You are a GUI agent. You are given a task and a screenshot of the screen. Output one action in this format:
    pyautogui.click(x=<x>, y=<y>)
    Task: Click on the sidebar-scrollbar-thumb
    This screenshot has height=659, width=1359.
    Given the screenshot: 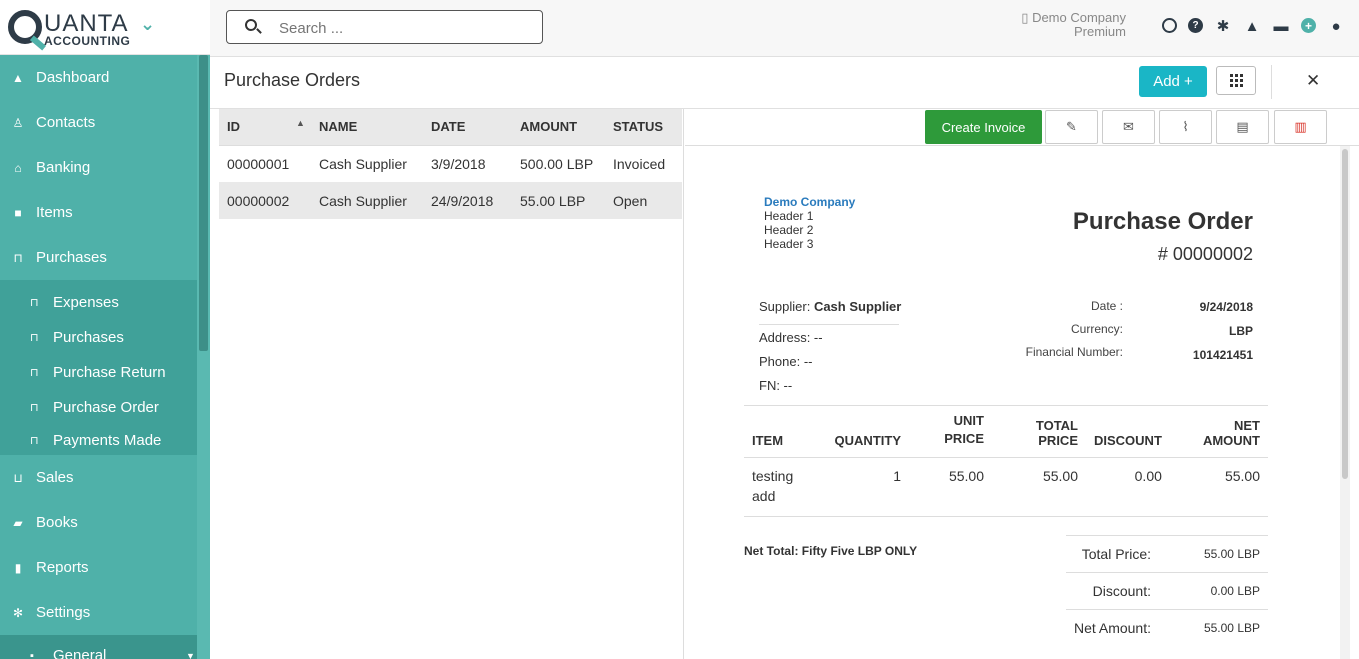 What is the action you would take?
    pyautogui.click(x=203, y=203)
    